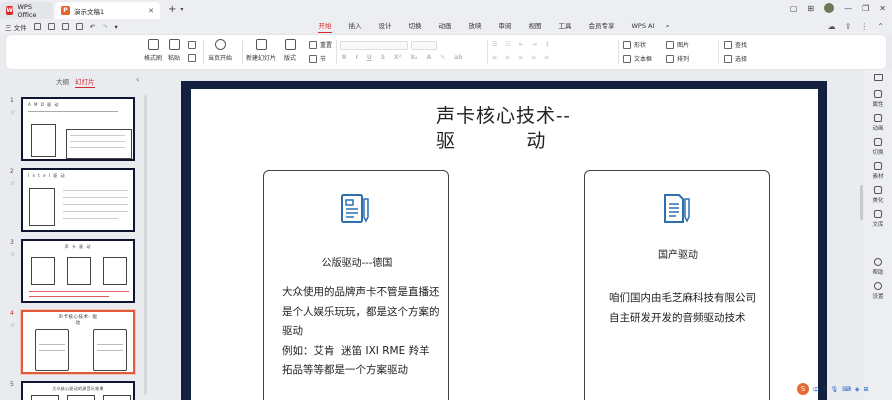 The image size is (892, 400). I want to click on align-left-icon: ≡, so click(494, 57).